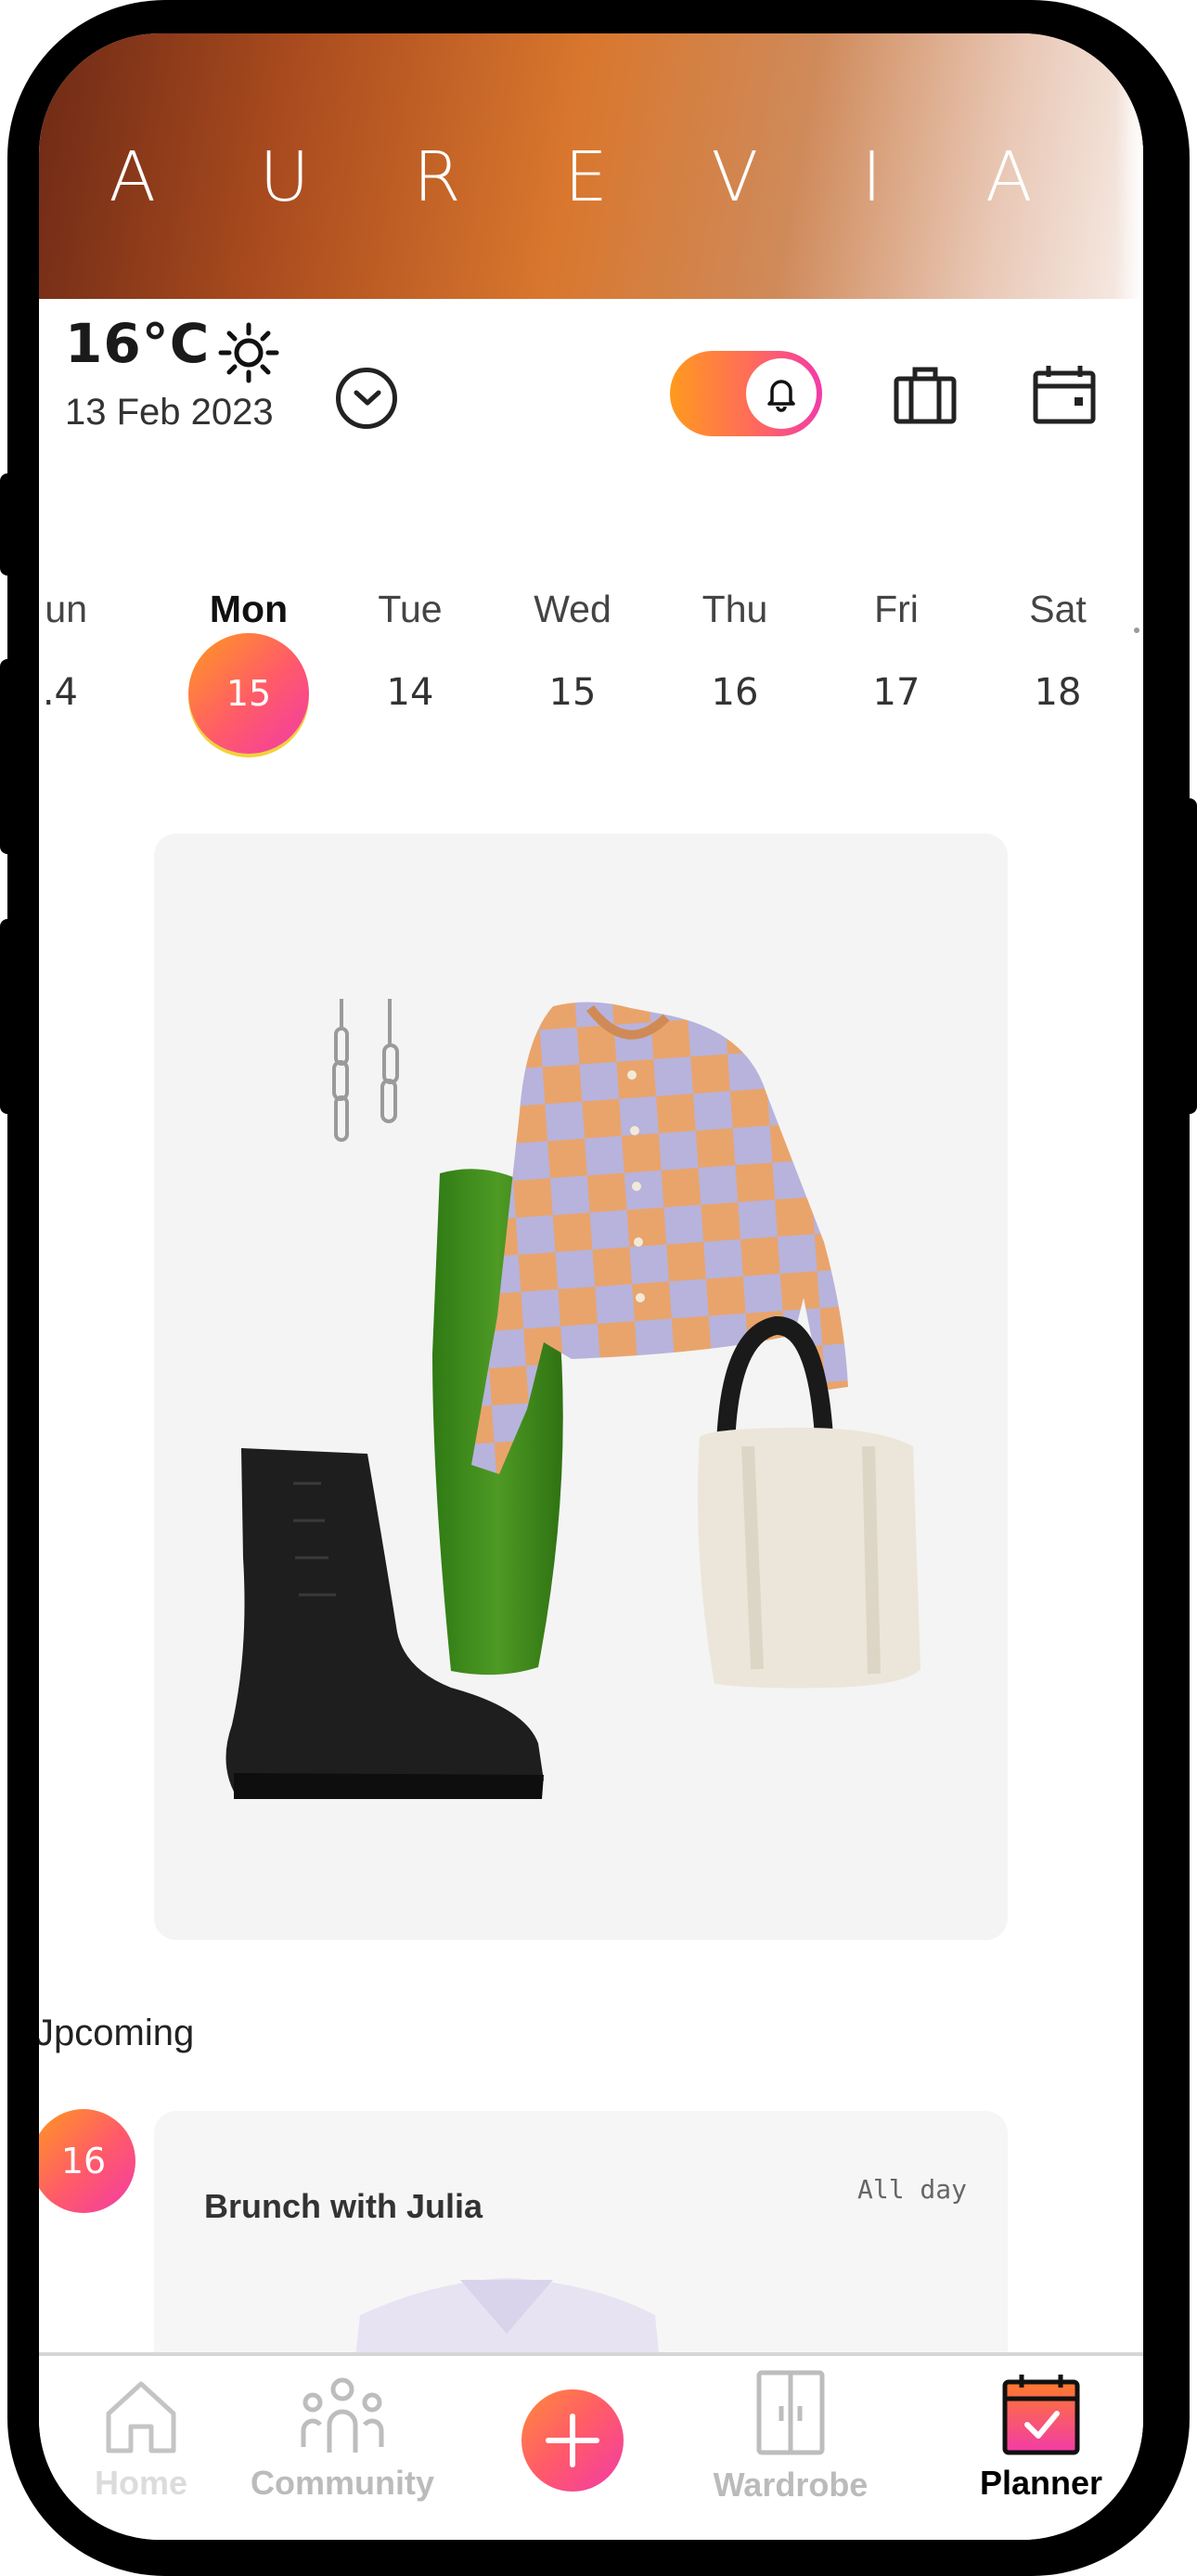  What do you see at coordinates (410, 692) in the screenshot?
I see `day-number: 14` at bounding box center [410, 692].